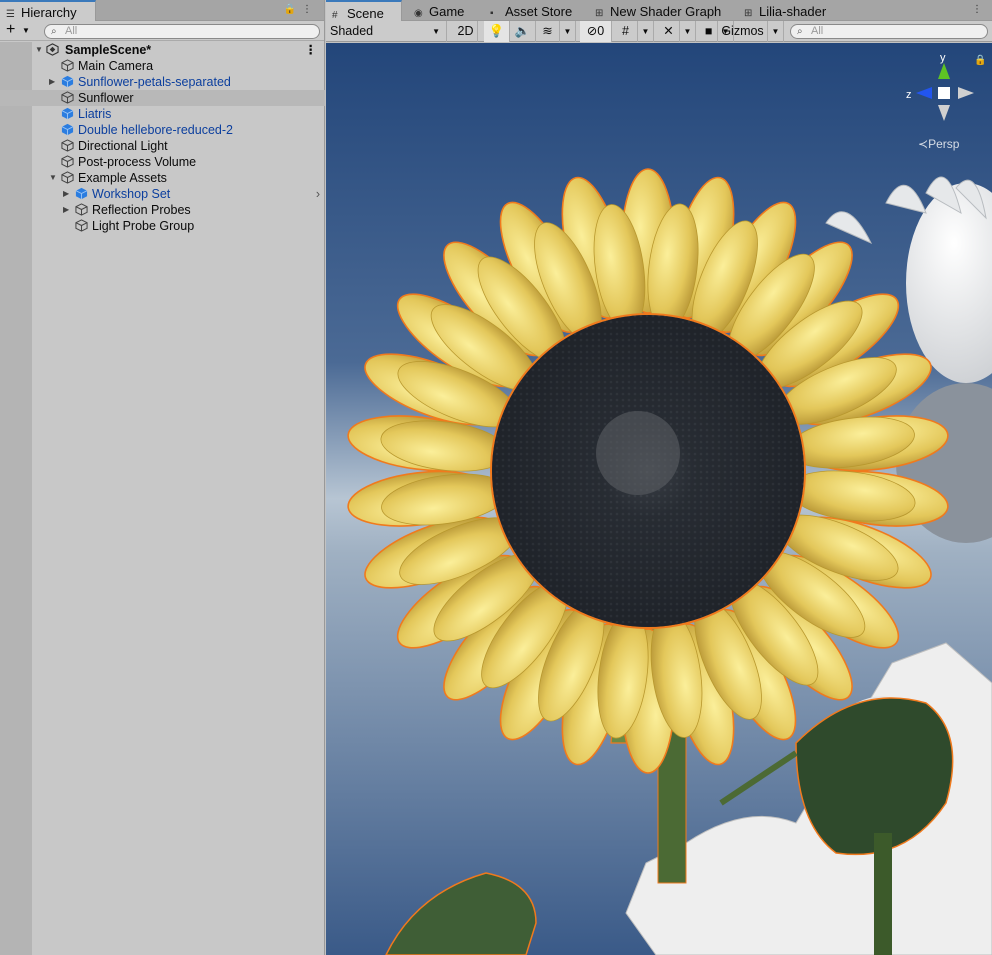  Describe the element at coordinates (155, 130) in the screenshot. I see `tree-label: Double hellebore-reduced-2` at that location.